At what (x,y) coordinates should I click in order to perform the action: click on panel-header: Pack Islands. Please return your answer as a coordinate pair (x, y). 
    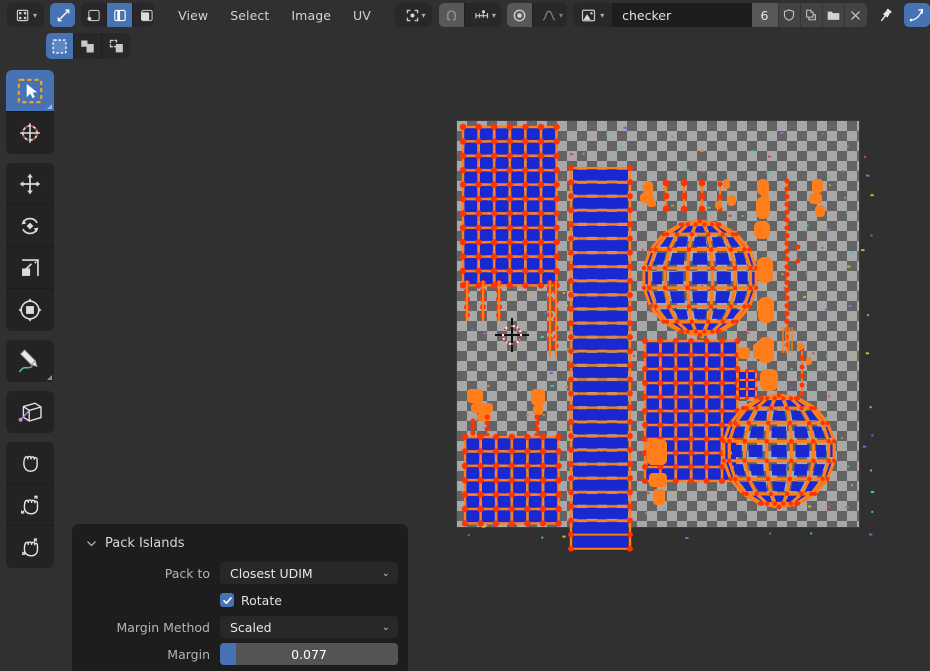
    Looking at the image, I should click on (240, 543).